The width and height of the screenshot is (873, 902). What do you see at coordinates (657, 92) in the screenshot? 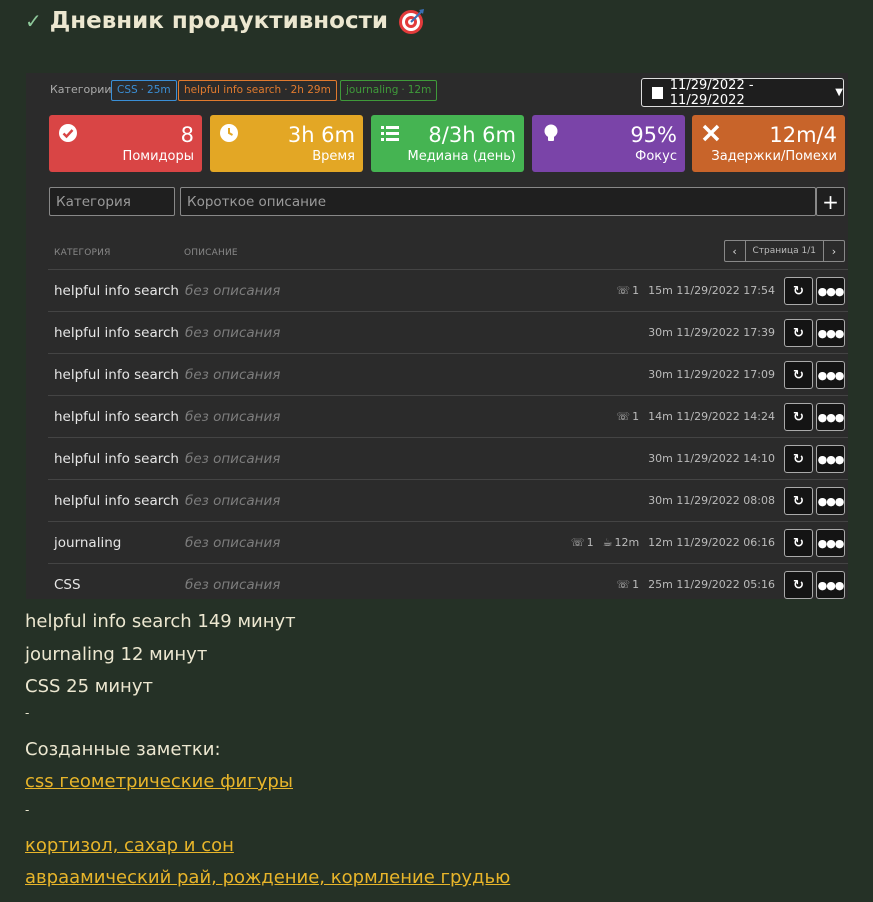
I see `calendar-icon` at bounding box center [657, 92].